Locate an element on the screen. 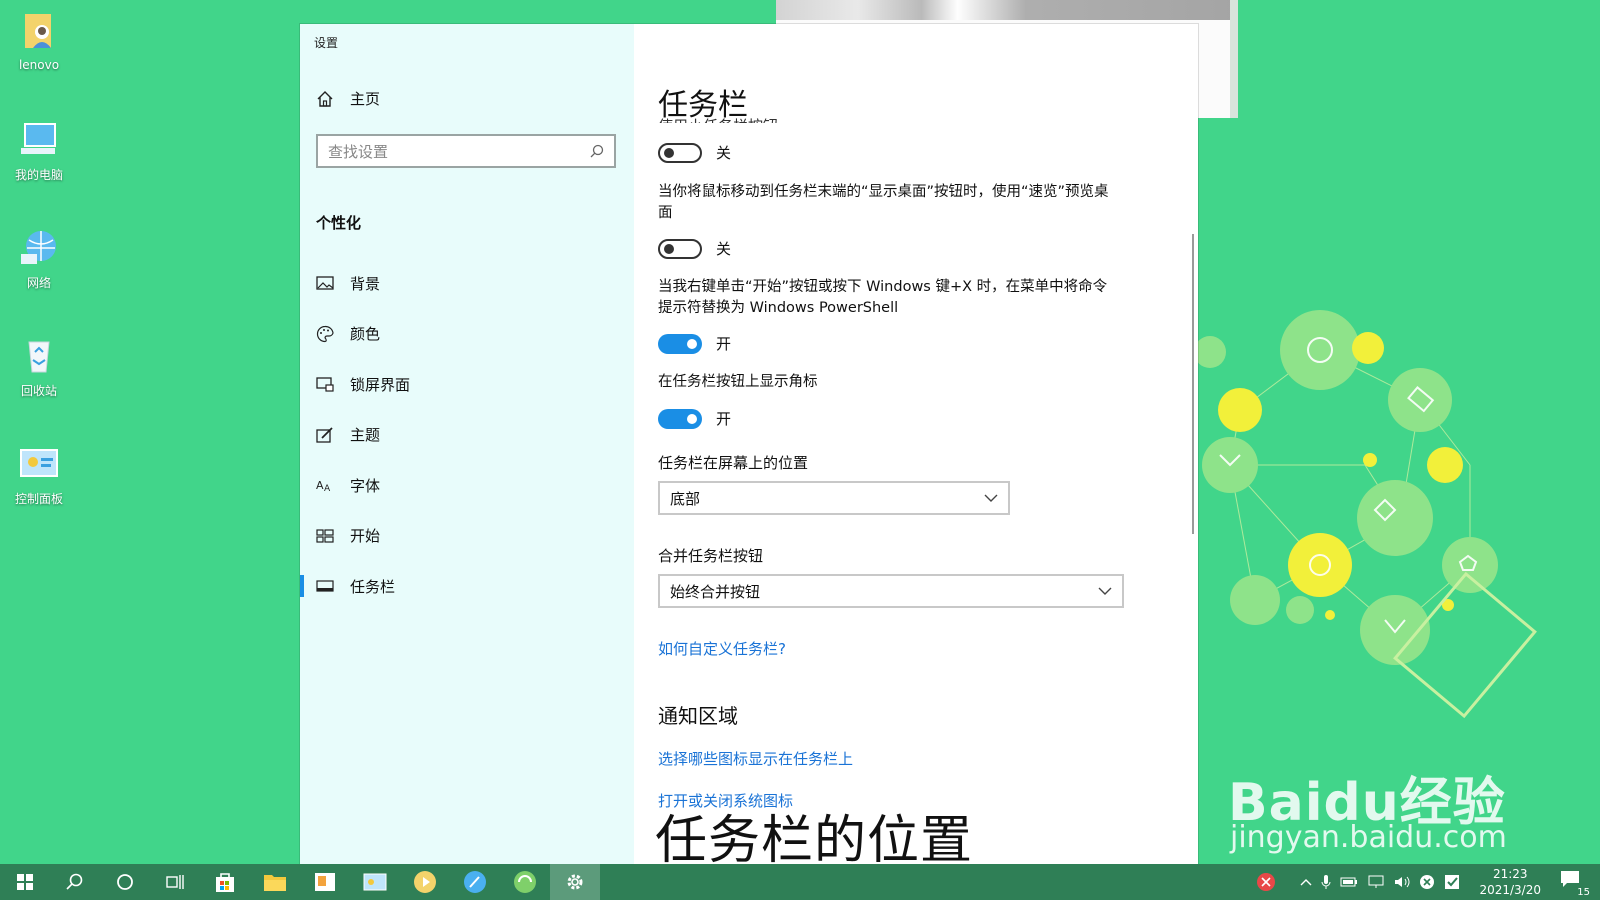 The height and width of the screenshot is (900, 1600). baidu-watermark-url: jingyan.baidu.com is located at coordinates (1368, 837).